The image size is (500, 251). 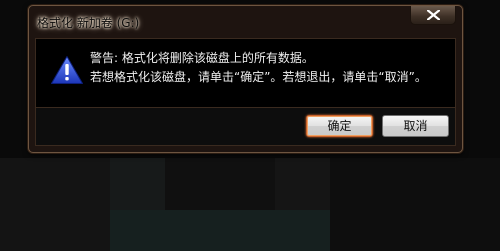 I want to click on dialog-title: 格式化 新加卷 (G:), so click(x=88, y=23).